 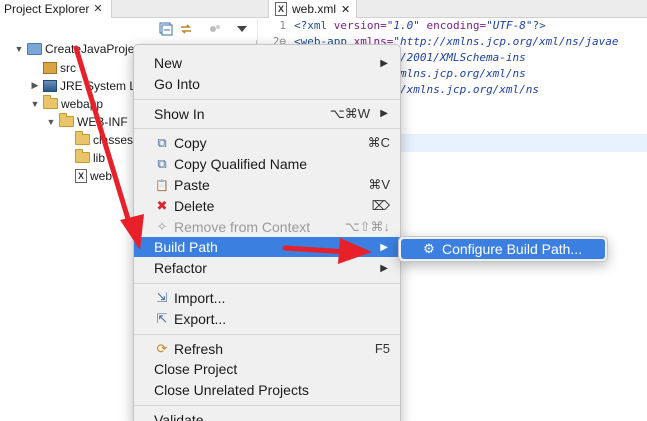 I want to click on menu-item-remove-from-context: ✧ Remove from Context ⌥⇧⌘↓, so click(x=267, y=227).